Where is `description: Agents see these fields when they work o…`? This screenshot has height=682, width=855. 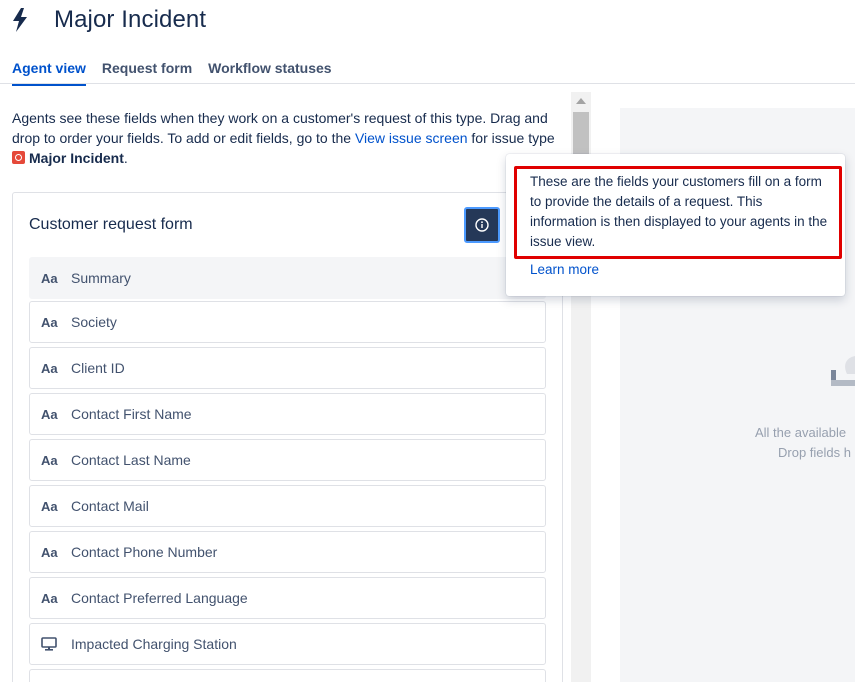 description: Agents see these fields when they work o… is located at coordinates (289, 138).